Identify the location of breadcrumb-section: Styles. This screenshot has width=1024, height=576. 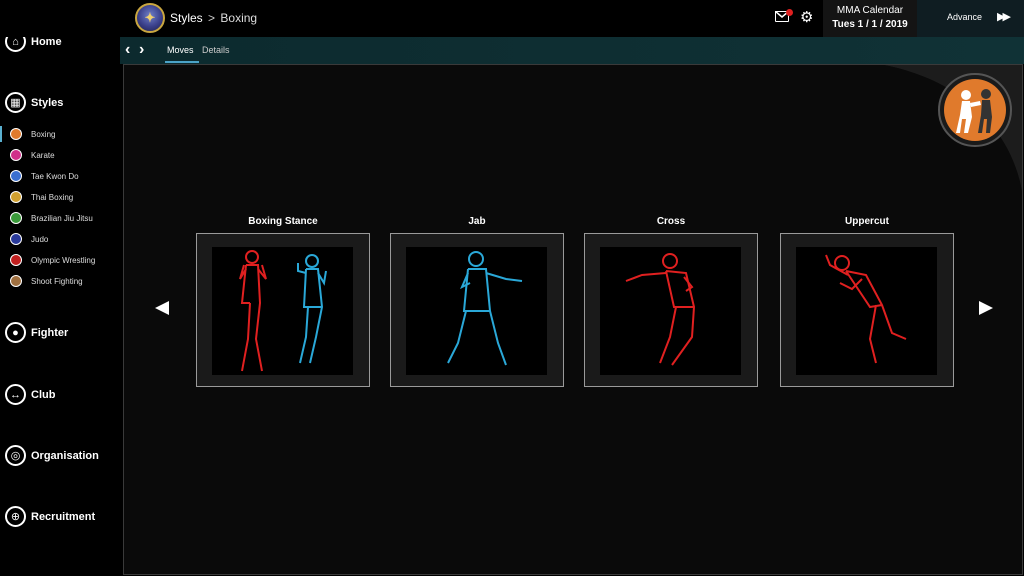
(186, 18).